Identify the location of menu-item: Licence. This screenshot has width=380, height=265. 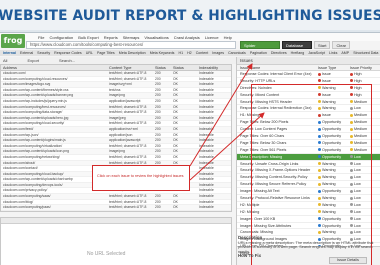
(212, 37).